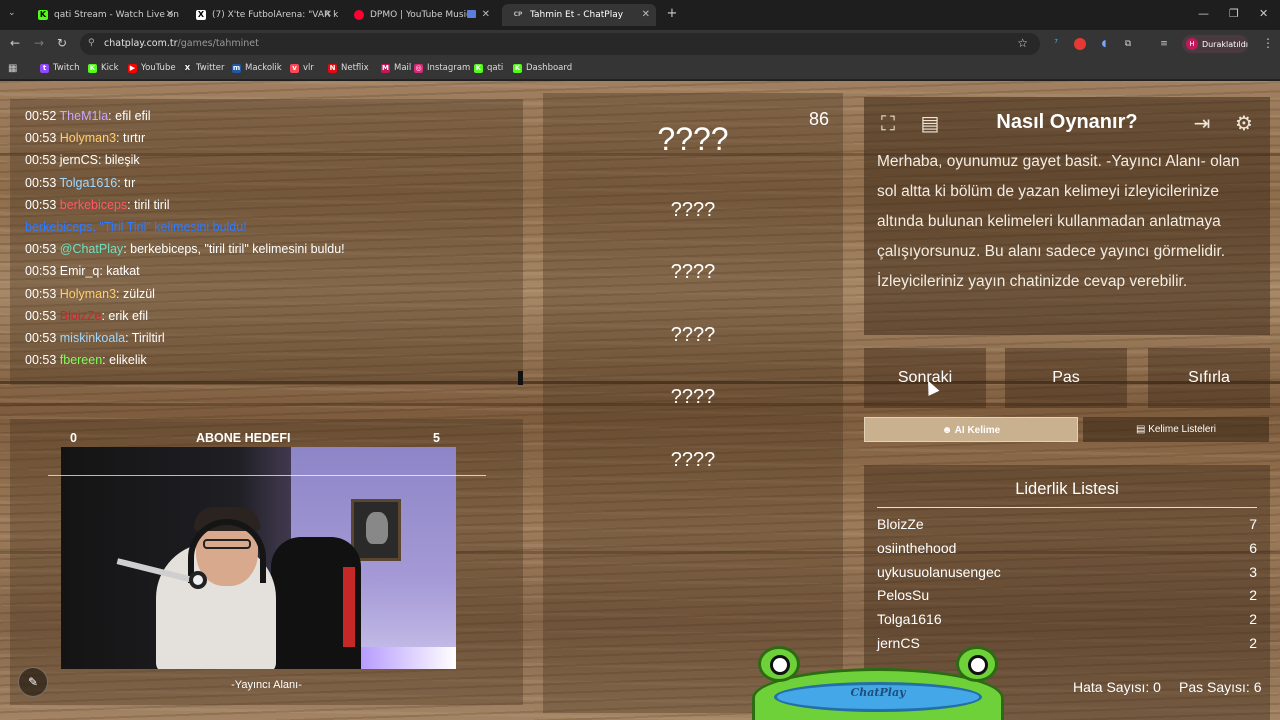  Describe the element at coordinates (89, 183) in the screenshot. I see `chat-username: Tolga1616` at that location.